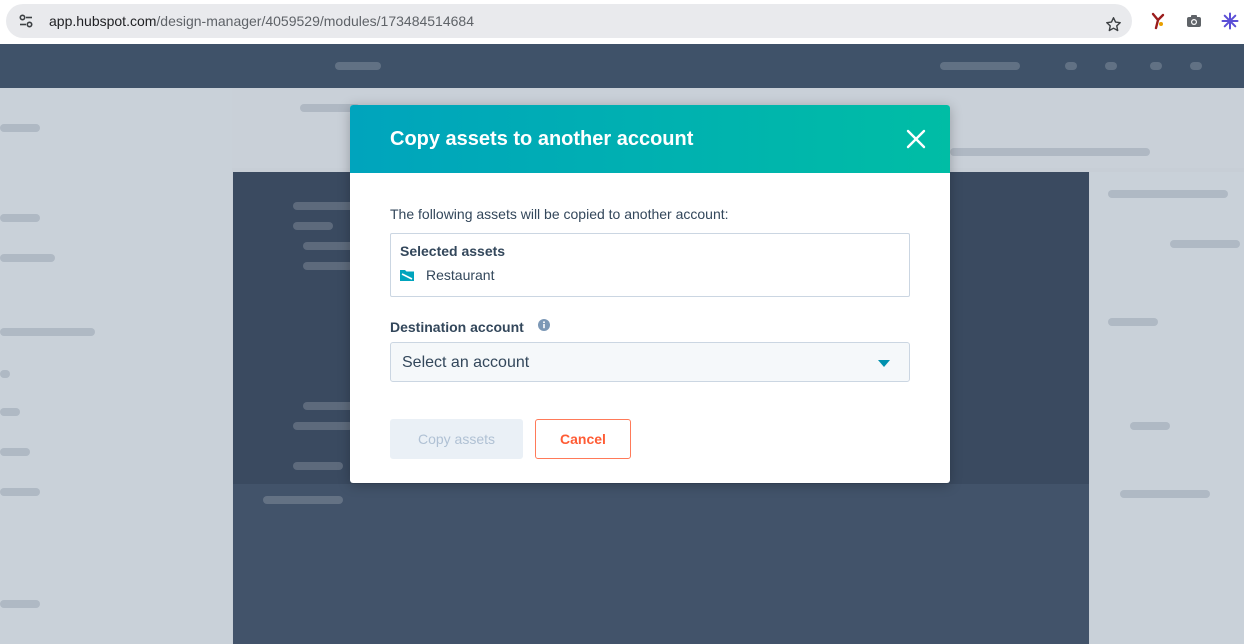 This screenshot has height=644, width=1244. What do you see at coordinates (457, 327) in the screenshot?
I see `destination-account-label: Destination account` at bounding box center [457, 327].